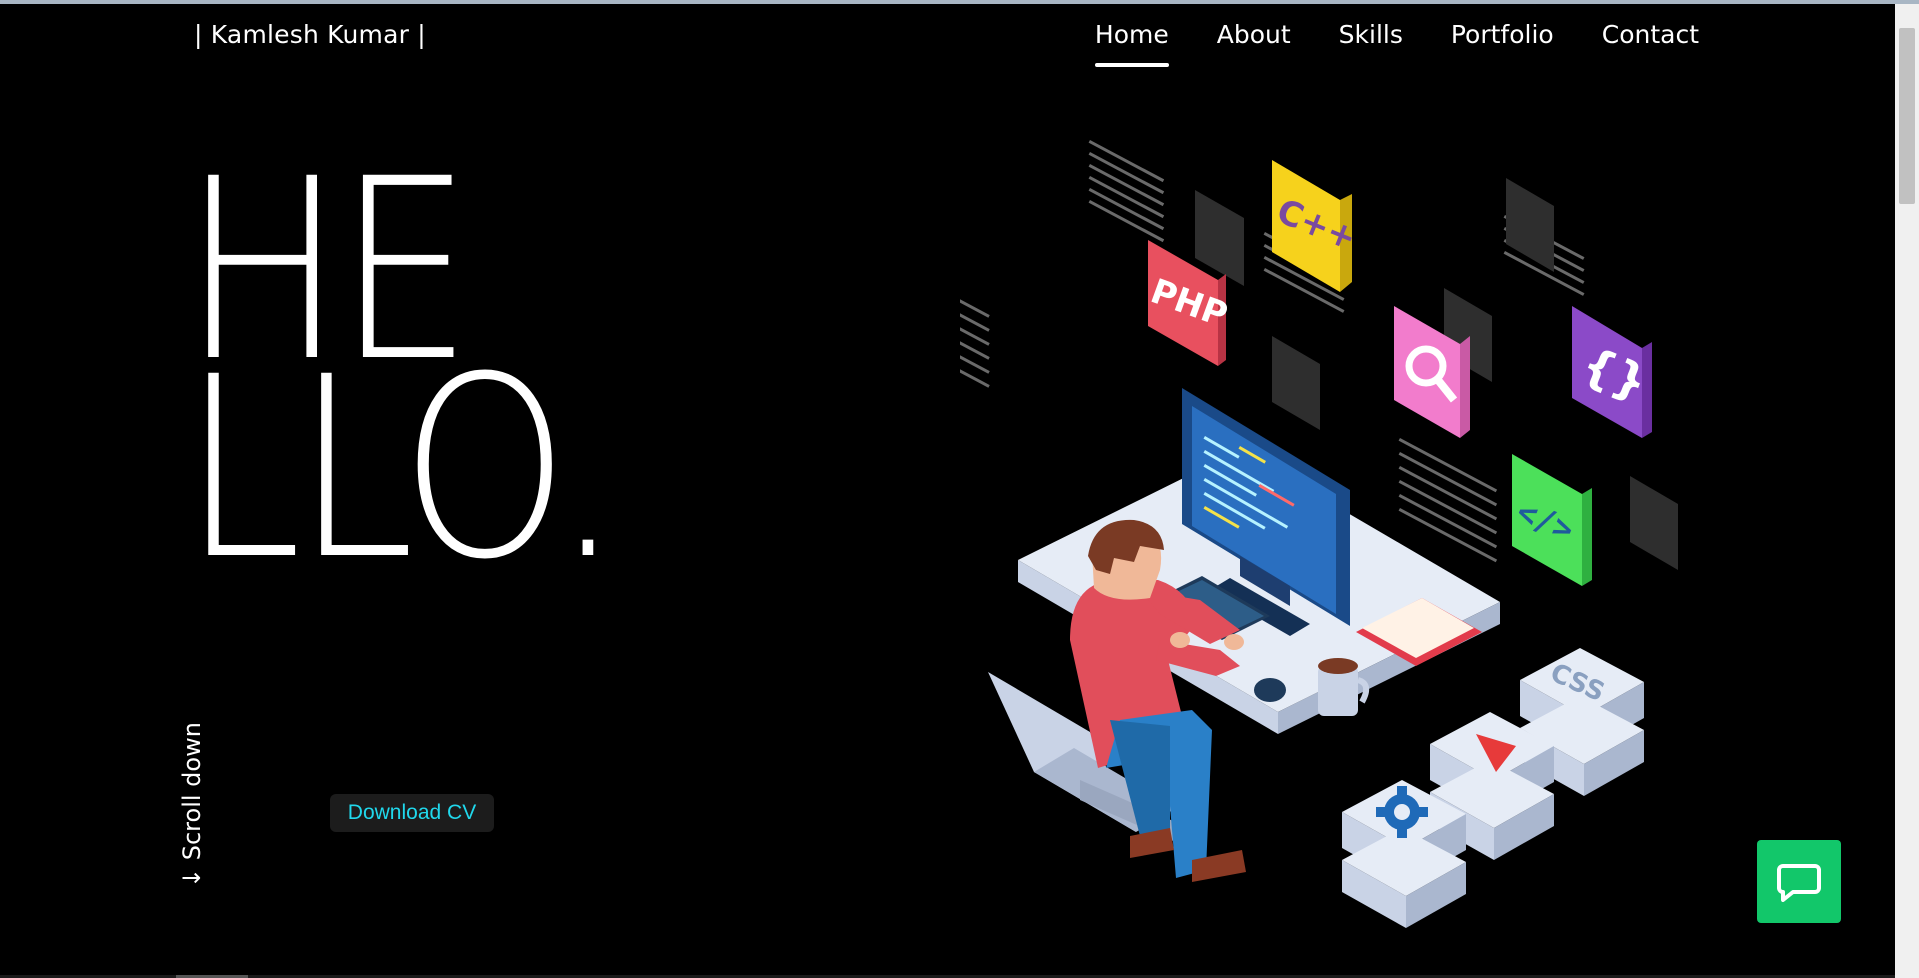  Describe the element at coordinates (1551, 520) in the screenshot. I see `code-tile: </>` at that location.